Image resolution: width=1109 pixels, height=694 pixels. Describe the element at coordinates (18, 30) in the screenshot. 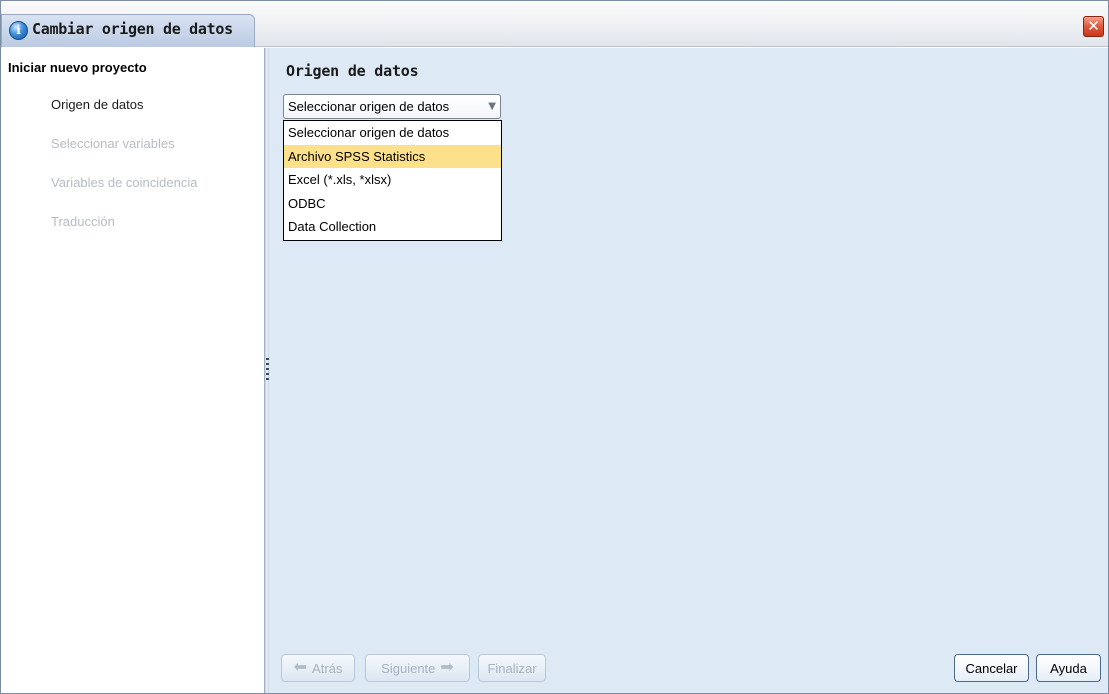

I see `app-info-icon: i` at that location.